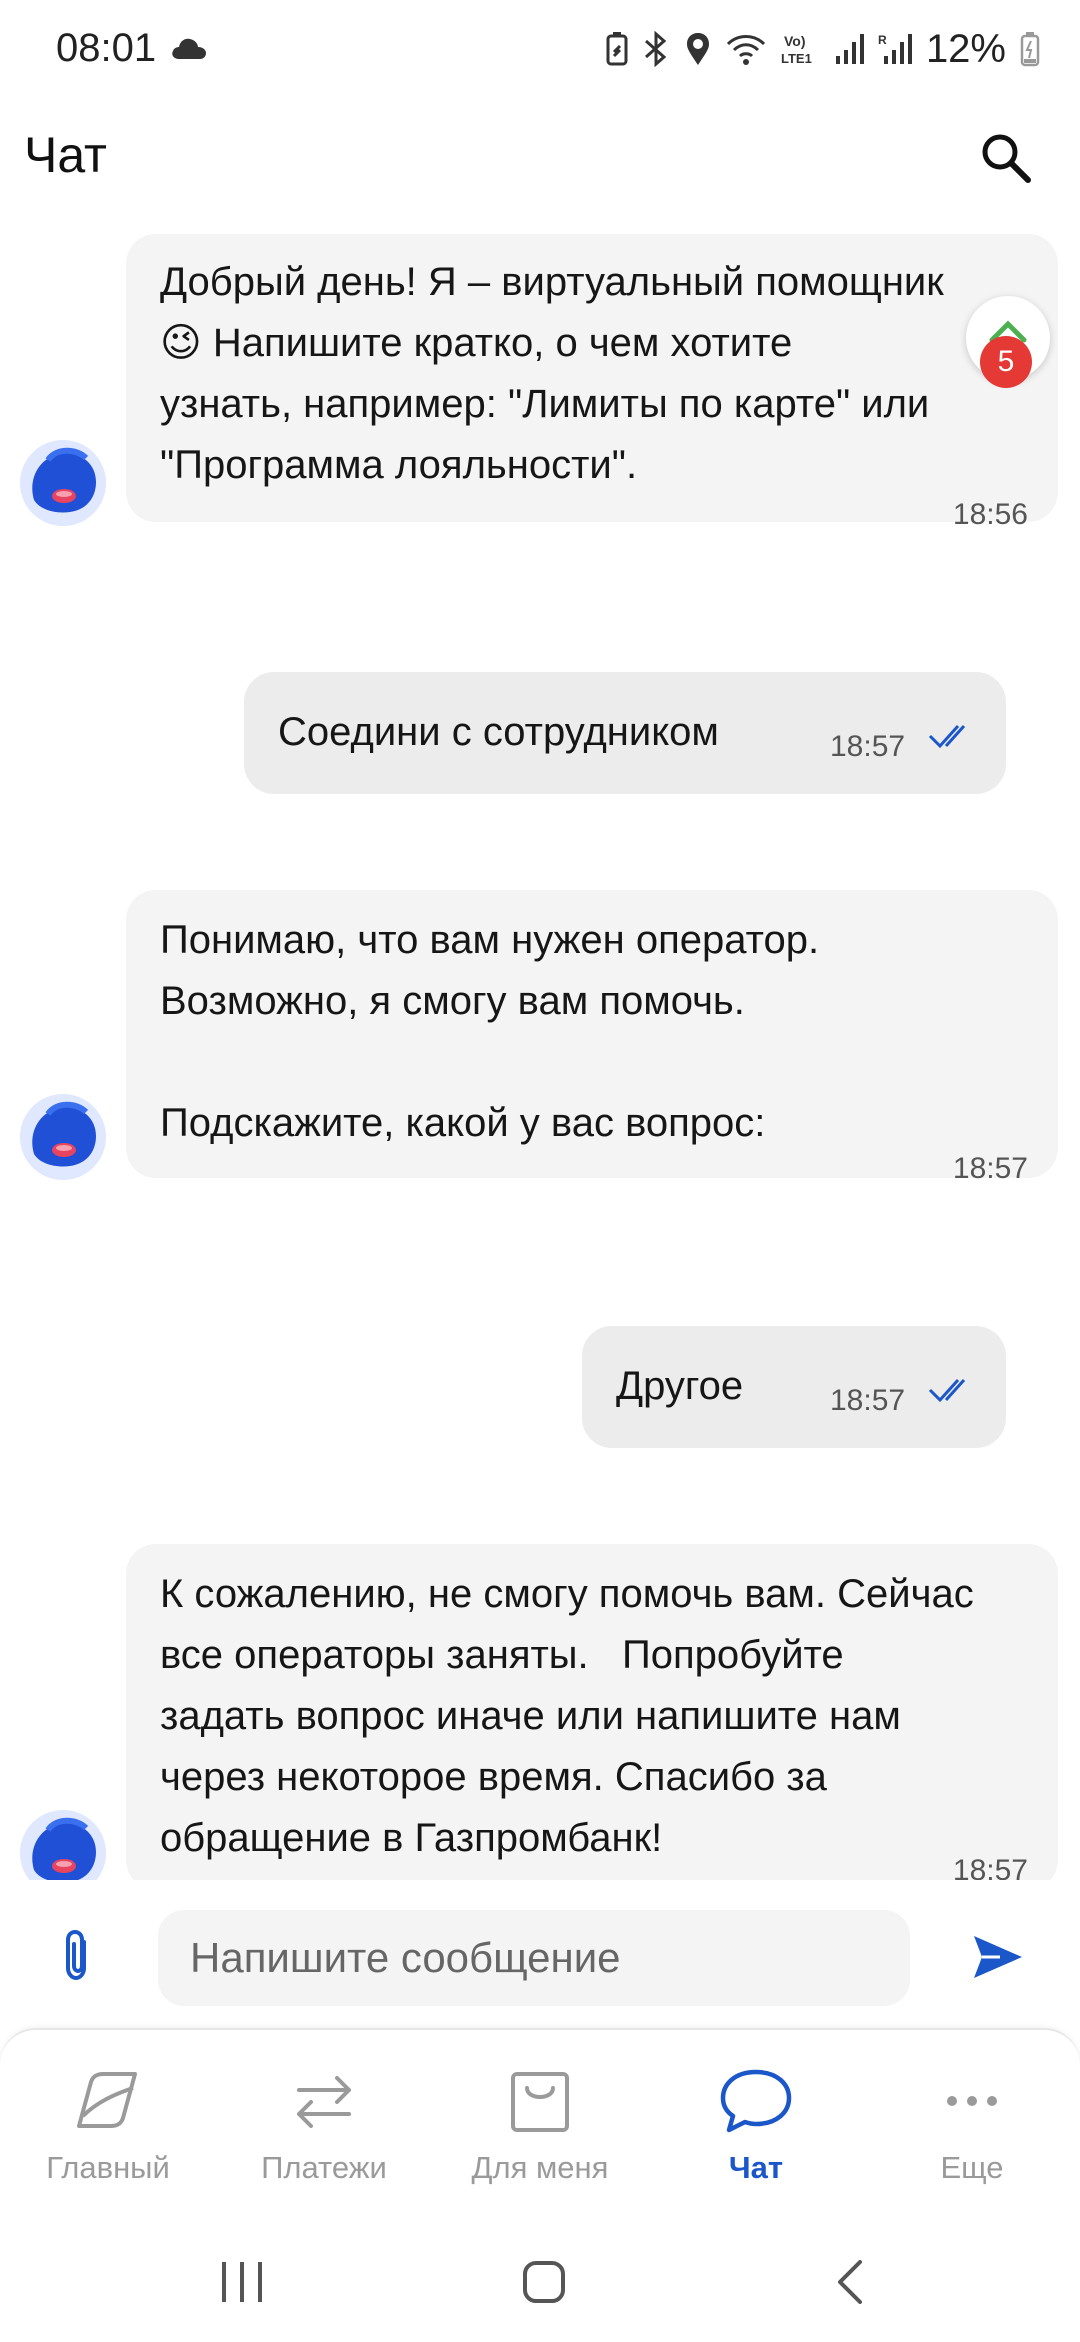 This screenshot has width=1080, height=2342. I want to click on chat-bubble-icon, so click(756, 2101).